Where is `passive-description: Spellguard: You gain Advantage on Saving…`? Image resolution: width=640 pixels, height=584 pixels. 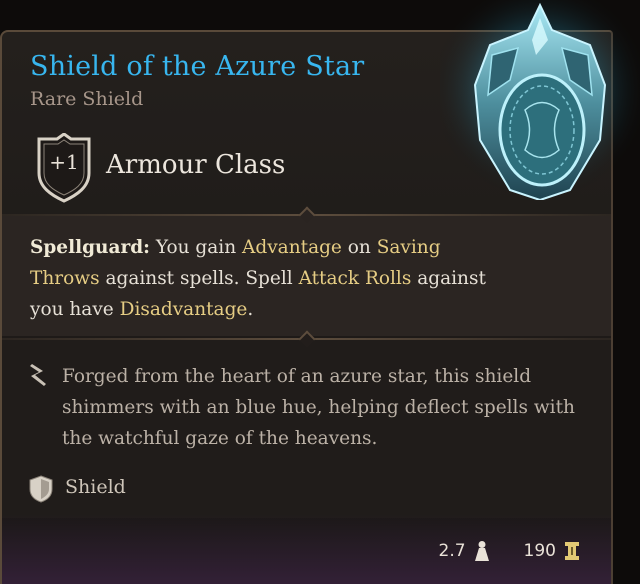 passive-description: Spellguard: You gain Advantage on Saving… is located at coordinates (265, 278).